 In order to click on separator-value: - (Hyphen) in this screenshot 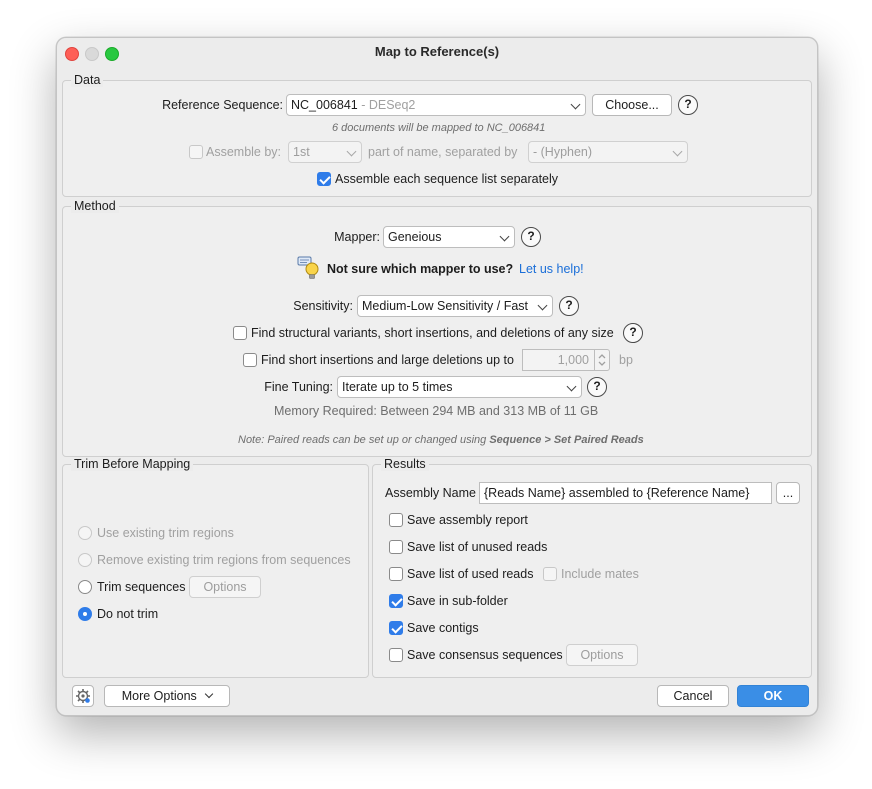, I will do `click(563, 152)`.